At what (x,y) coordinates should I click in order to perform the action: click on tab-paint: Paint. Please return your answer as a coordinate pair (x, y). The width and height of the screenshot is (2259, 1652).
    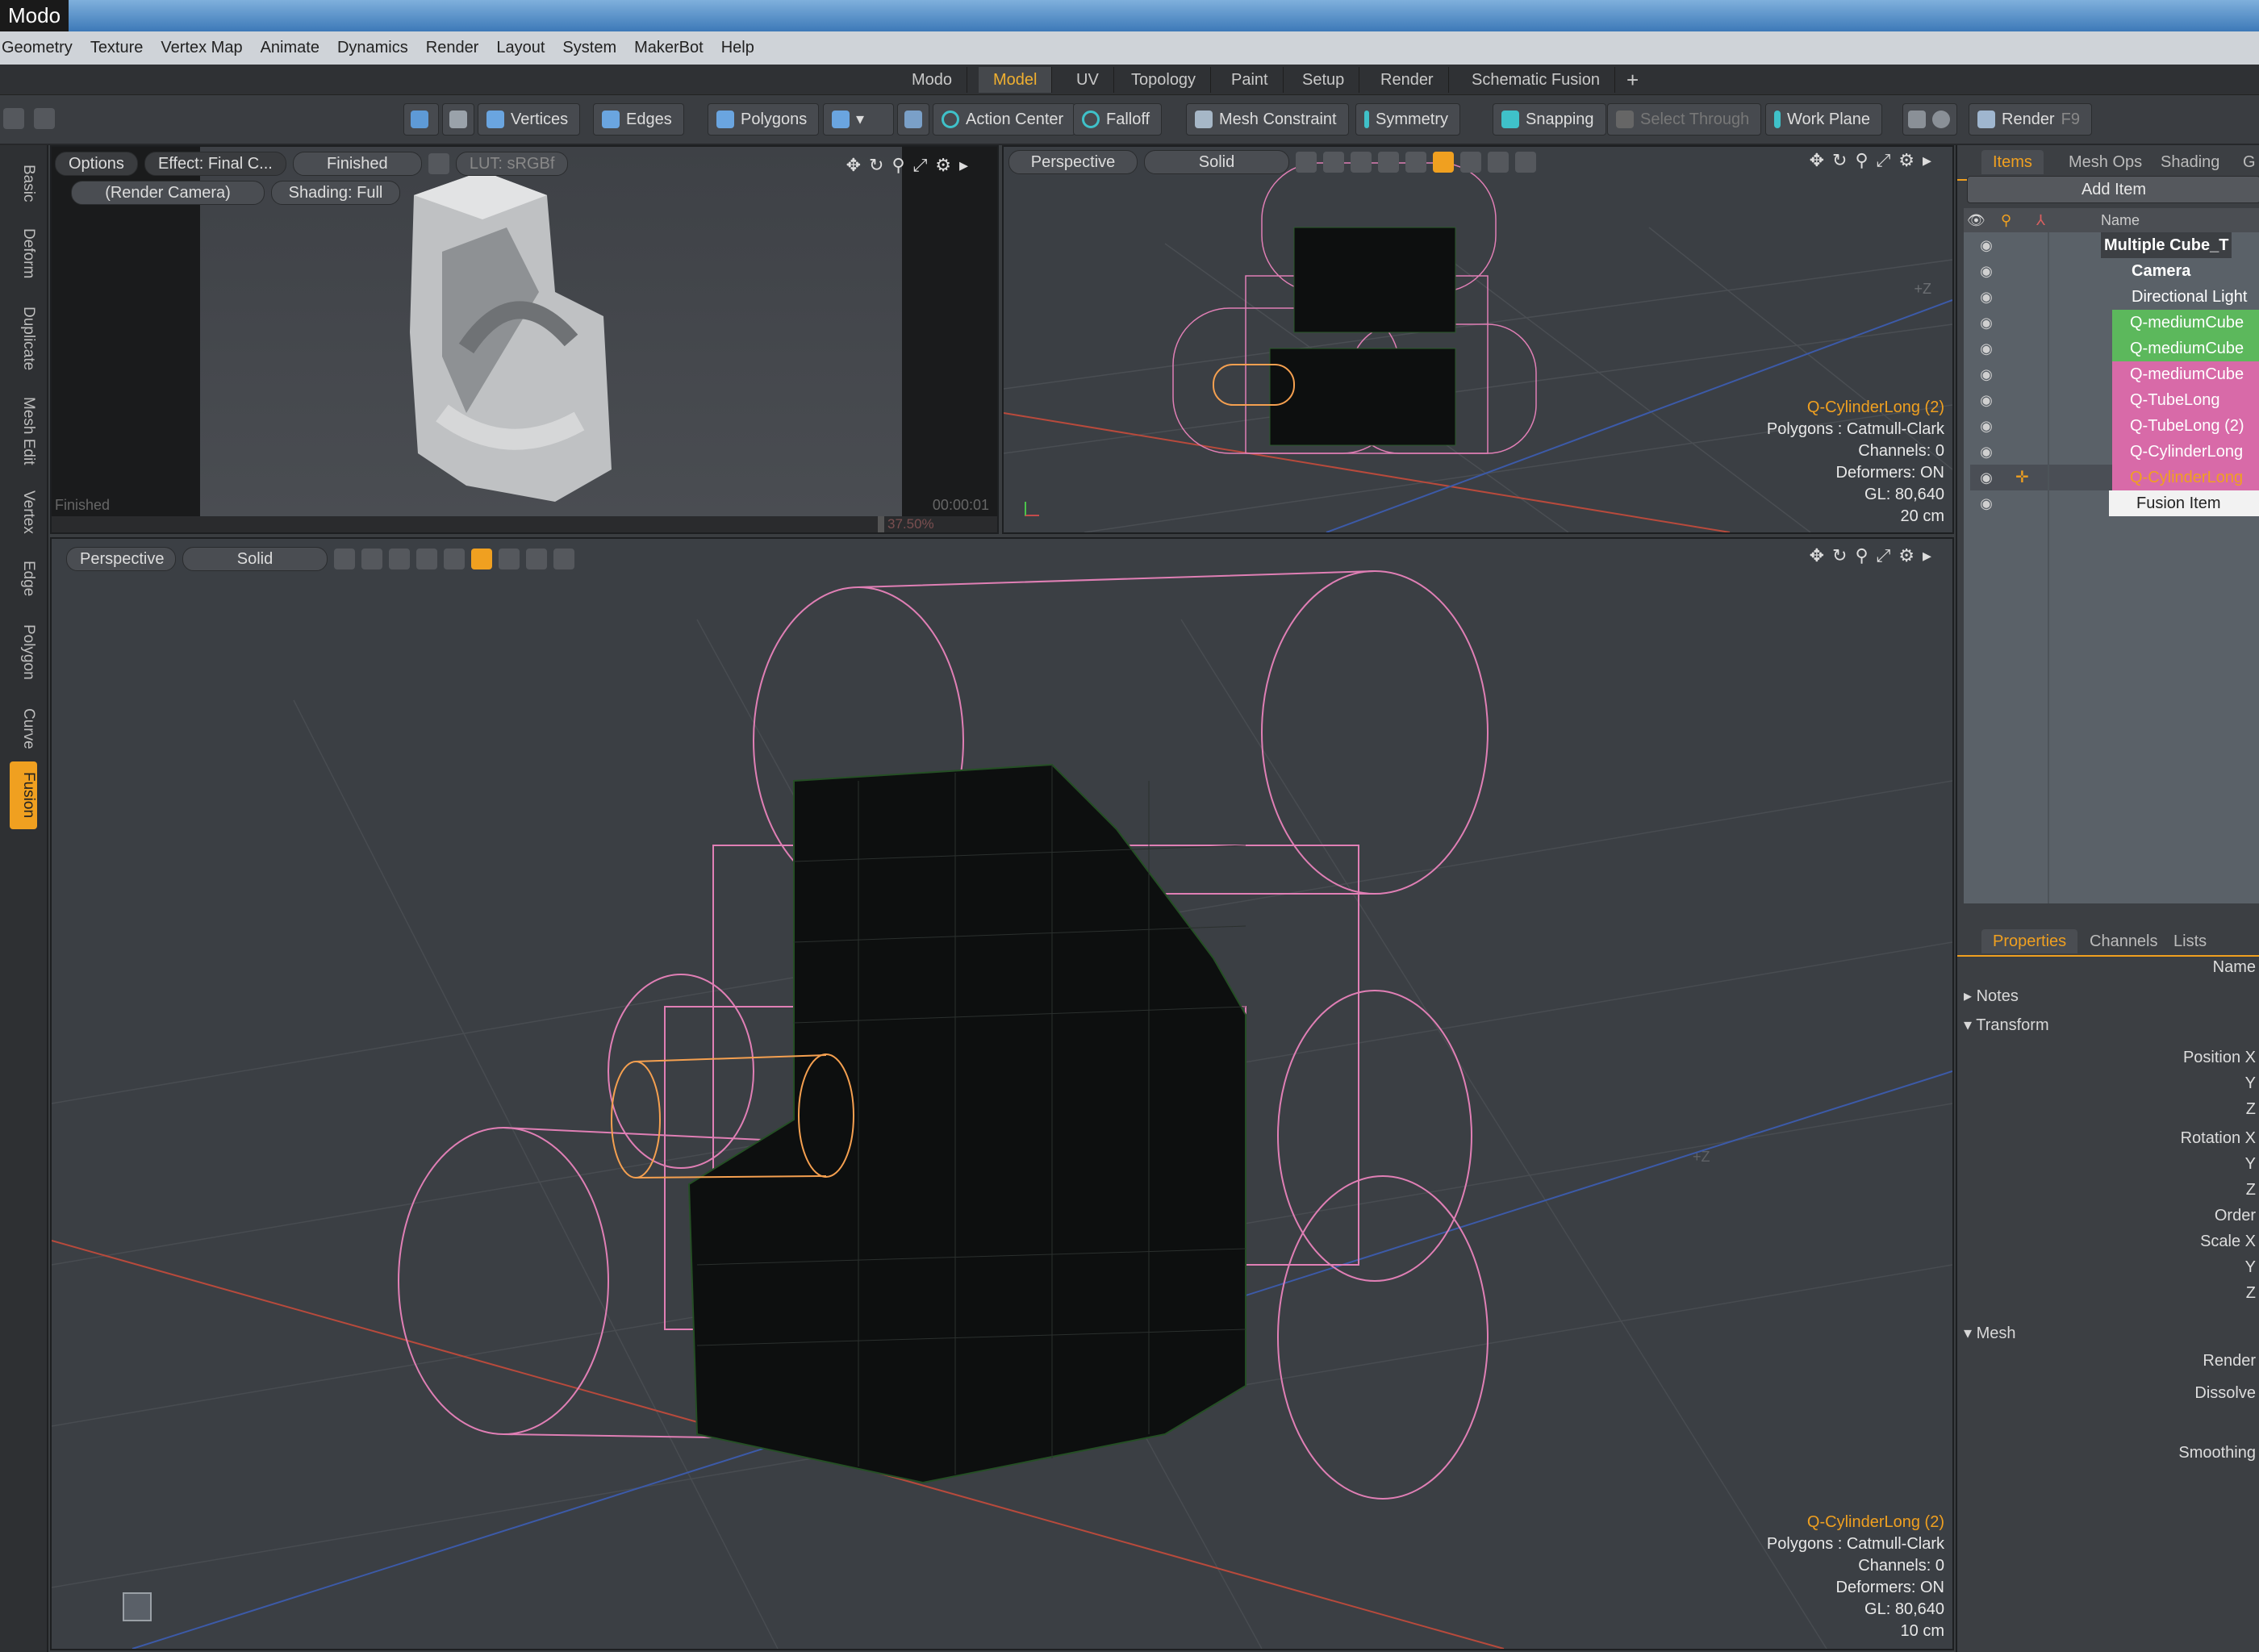
    Looking at the image, I should click on (1251, 80).